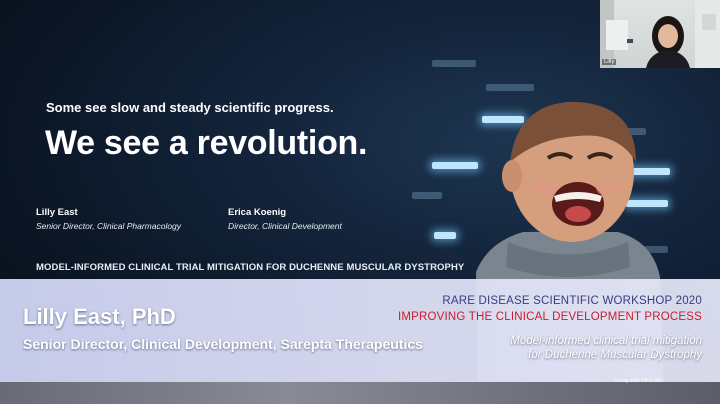 The width and height of the screenshot is (720, 404). I want to click on webcam-thumbnail: Lilly, so click(660, 34).